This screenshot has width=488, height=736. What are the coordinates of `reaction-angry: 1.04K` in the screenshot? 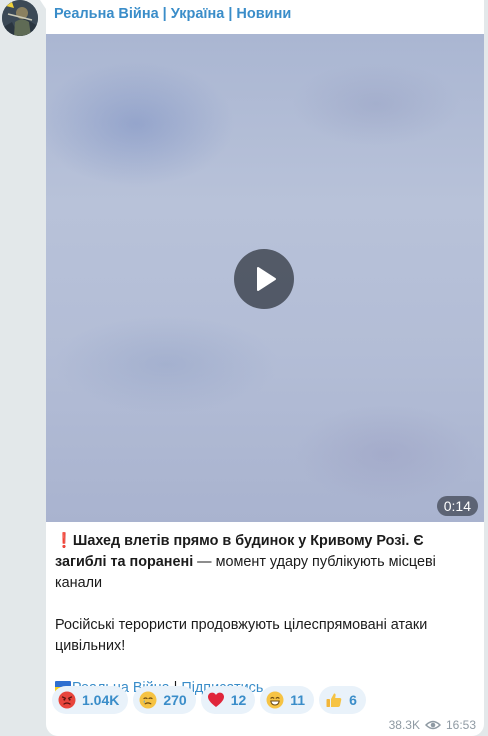 It's located at (90, 700).